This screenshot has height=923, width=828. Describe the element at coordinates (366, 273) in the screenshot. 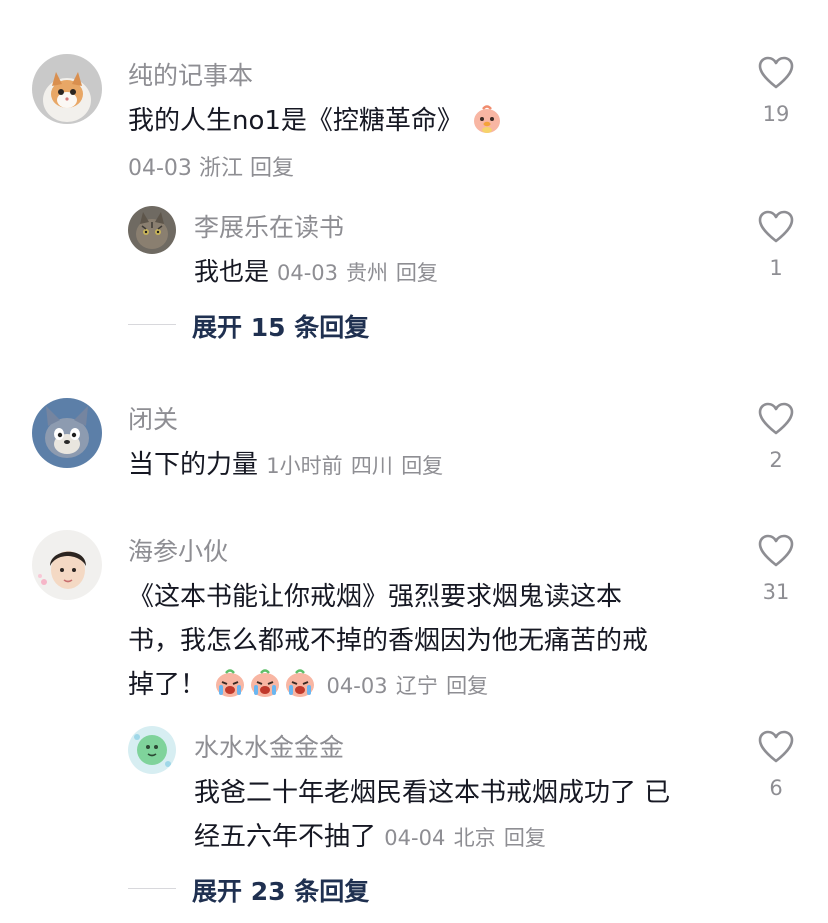

I see `reply-location: 贵州` at that location.